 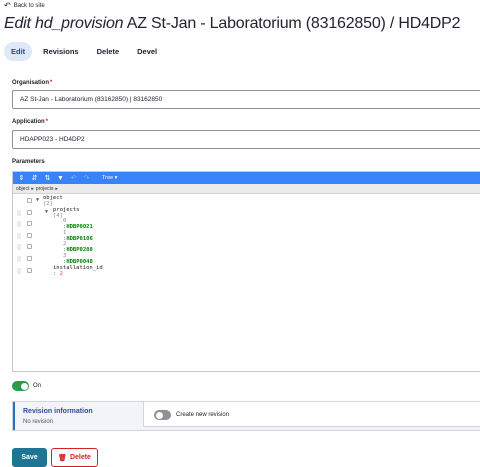 What do you see at coordinates (79, 23) in the screenshot?
I see `title-entity: hd_provision` at bounding box center [79, 23].